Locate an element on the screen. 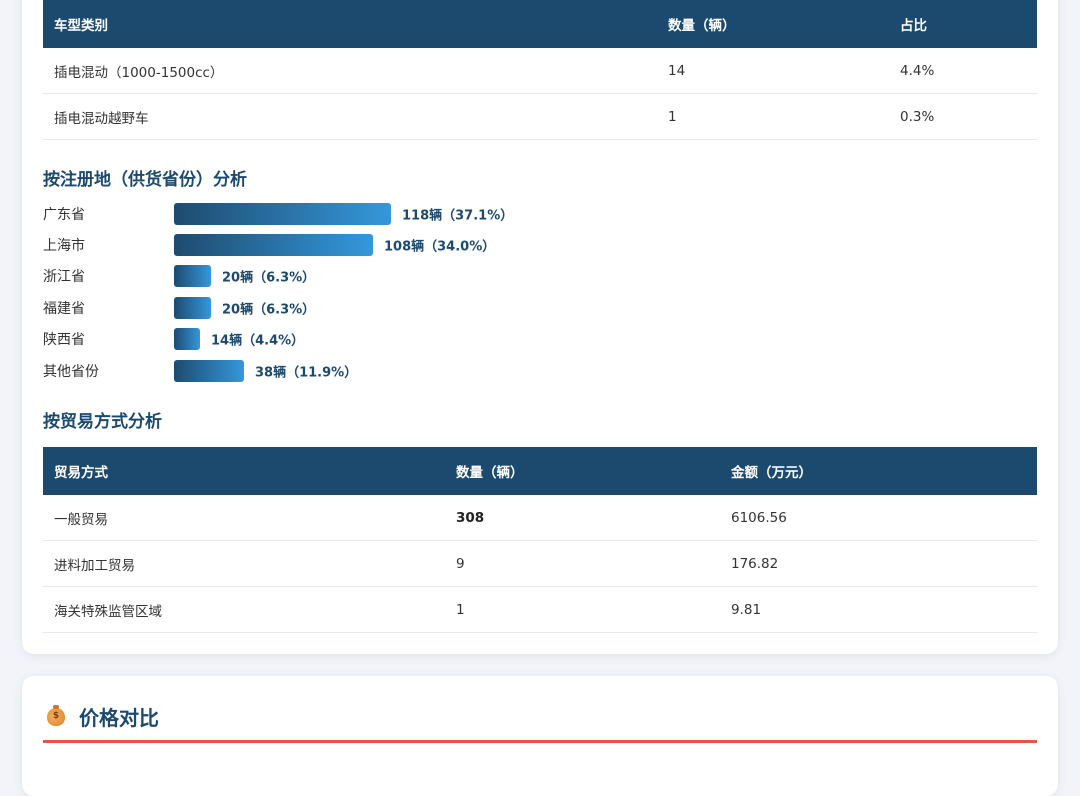 The image size is (1080, 796). table-cell: 4.4% is located at coordinates (963, 71).